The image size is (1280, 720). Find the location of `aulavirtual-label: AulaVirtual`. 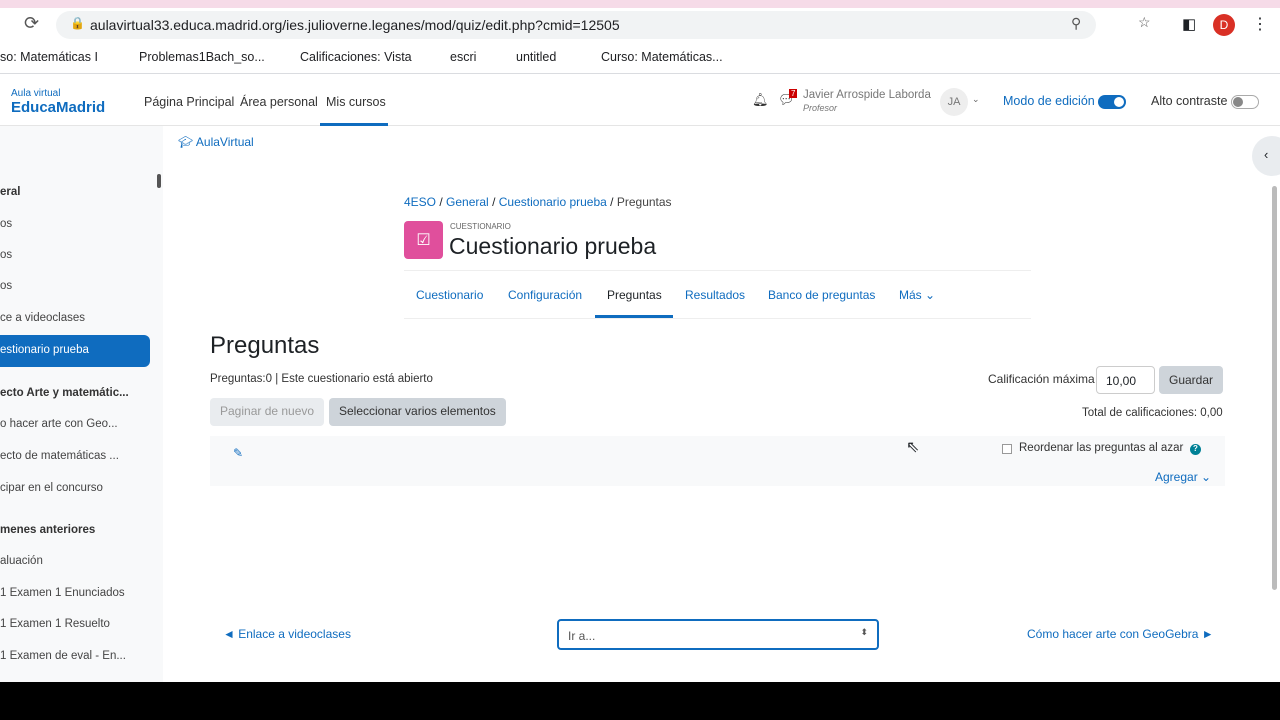

aulavirtual-label: AulaVirtual is located at coordinates (224, 142).